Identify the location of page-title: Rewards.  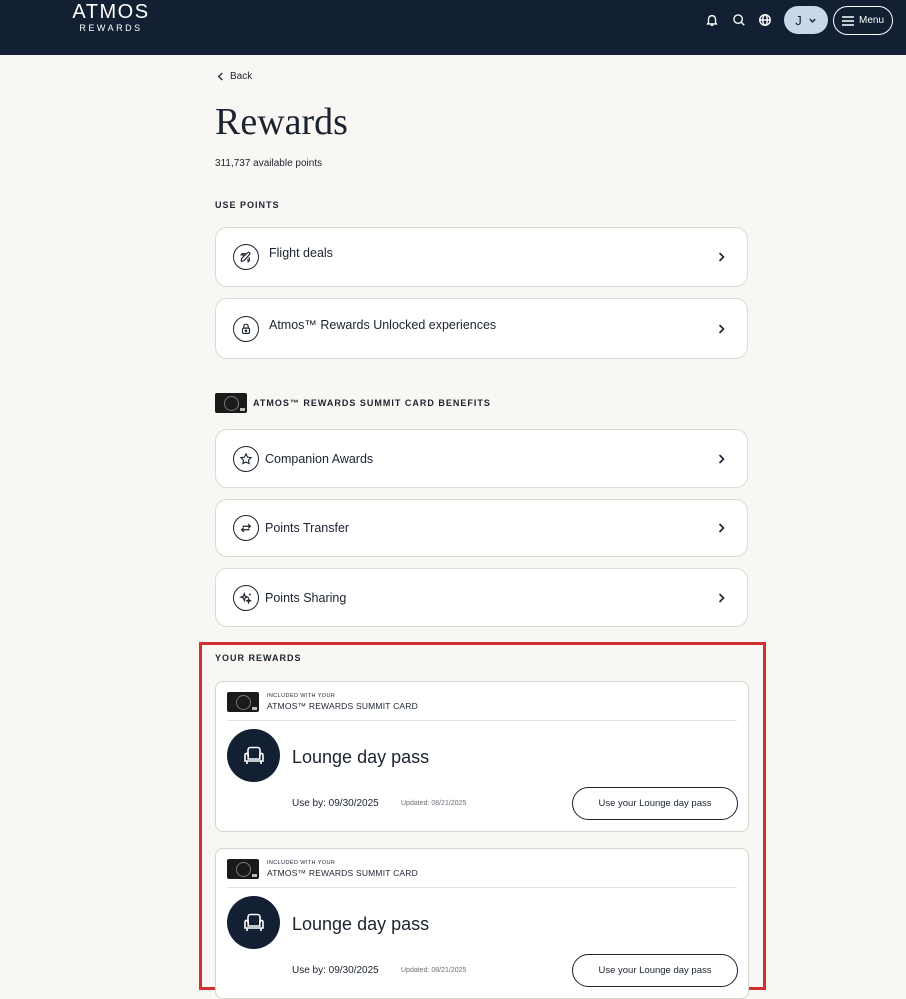
(281, 122).